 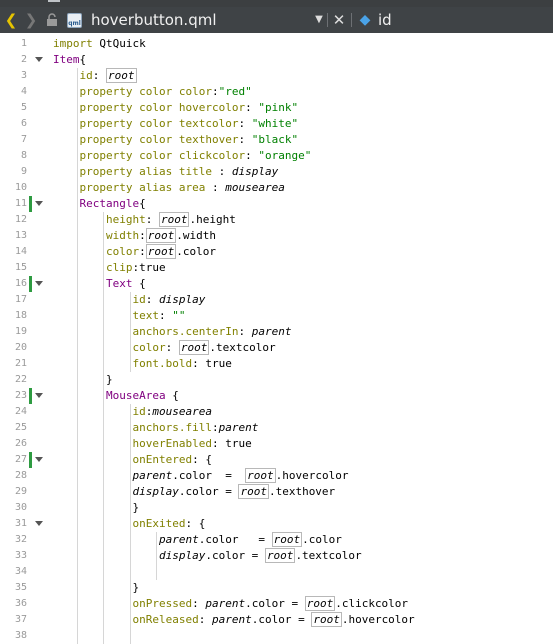 I want to click on line-number: 24, so click(x=20, y=411).